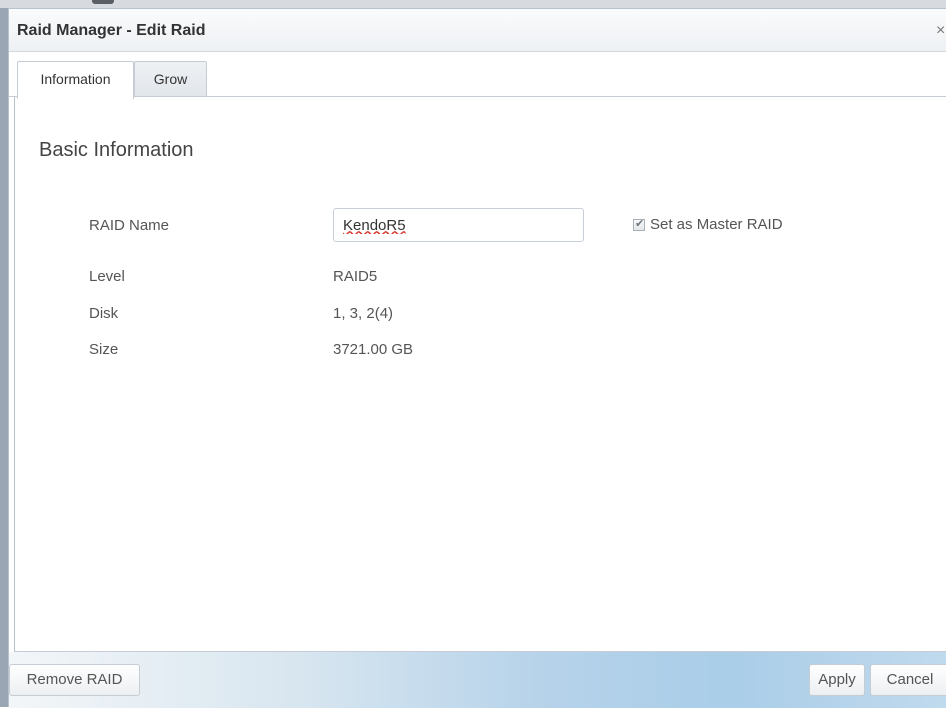 The image size is (946, 708). Describe the element at coordinates (837, 680) in the screenshot. I see `apply-button: Apply` at that location.